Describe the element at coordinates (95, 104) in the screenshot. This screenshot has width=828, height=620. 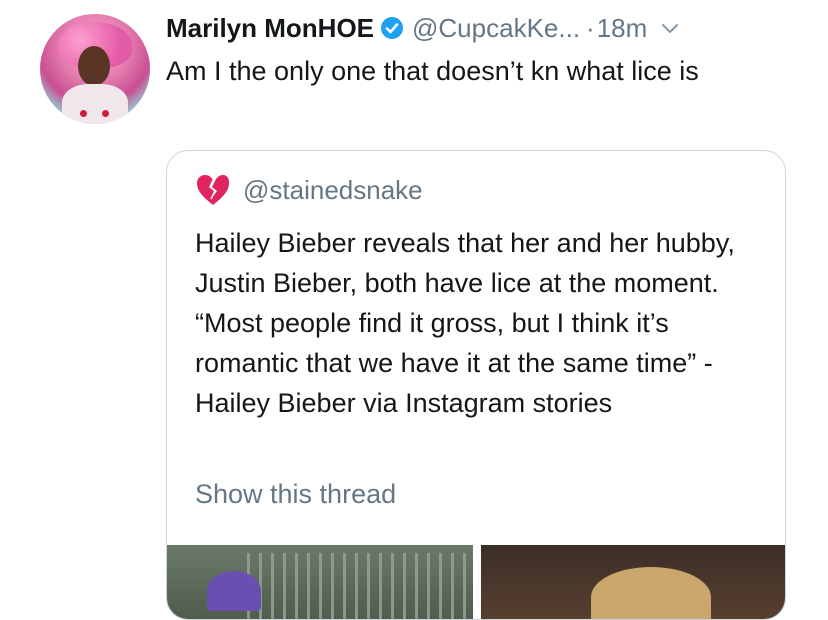
I see `avatar-body` at that location.